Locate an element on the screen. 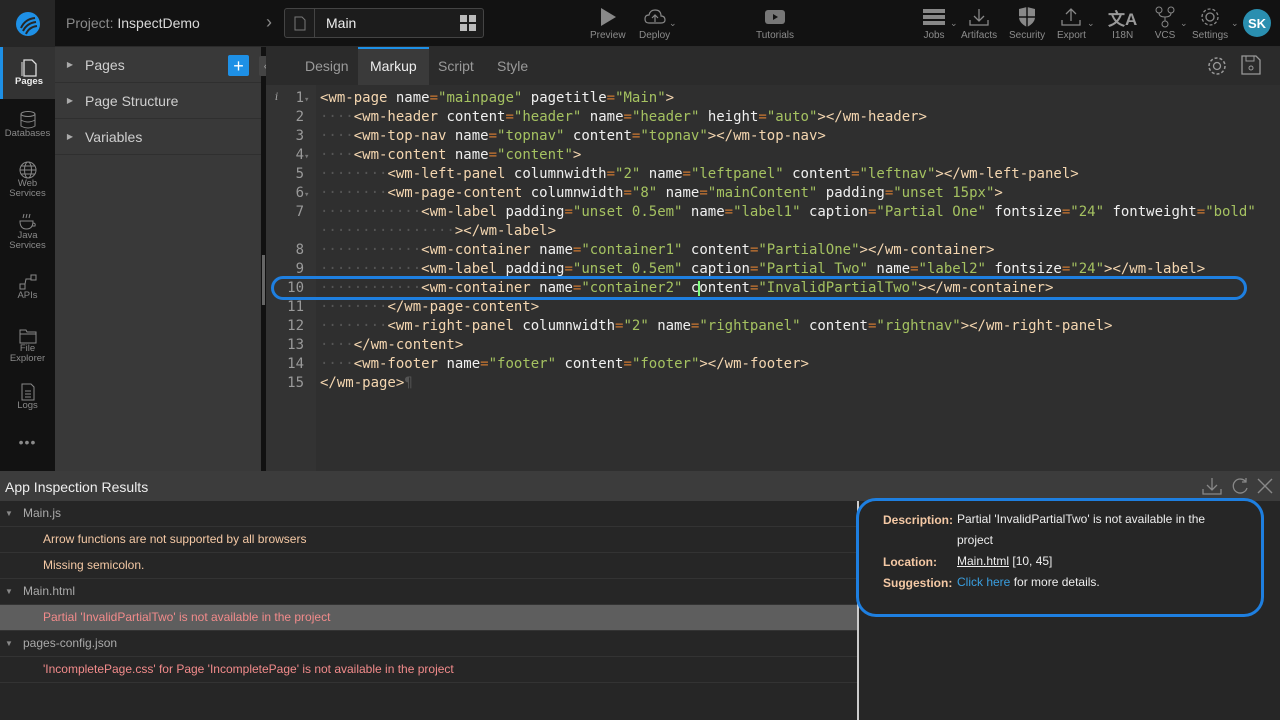 This screenshot has height=720, width=1280. deploy-button: Deploy is located at coordinates (654, 22).